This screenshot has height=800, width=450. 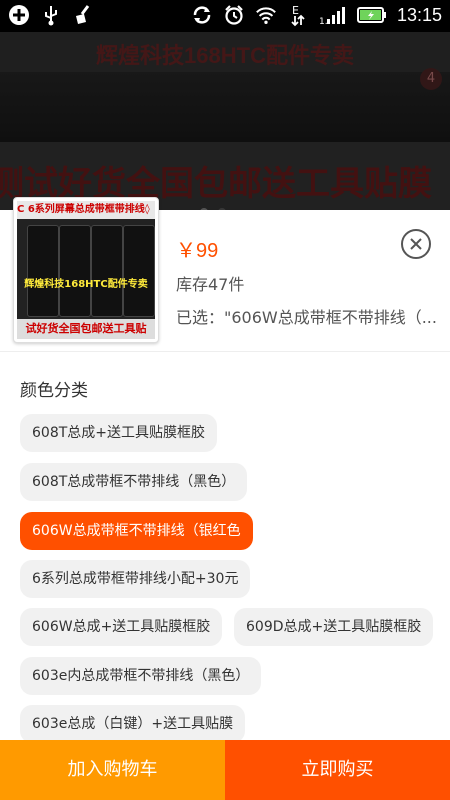 I want to click on variant-chip: 606W总成+送工具贴膜框胶, so click(x=121, y=627).